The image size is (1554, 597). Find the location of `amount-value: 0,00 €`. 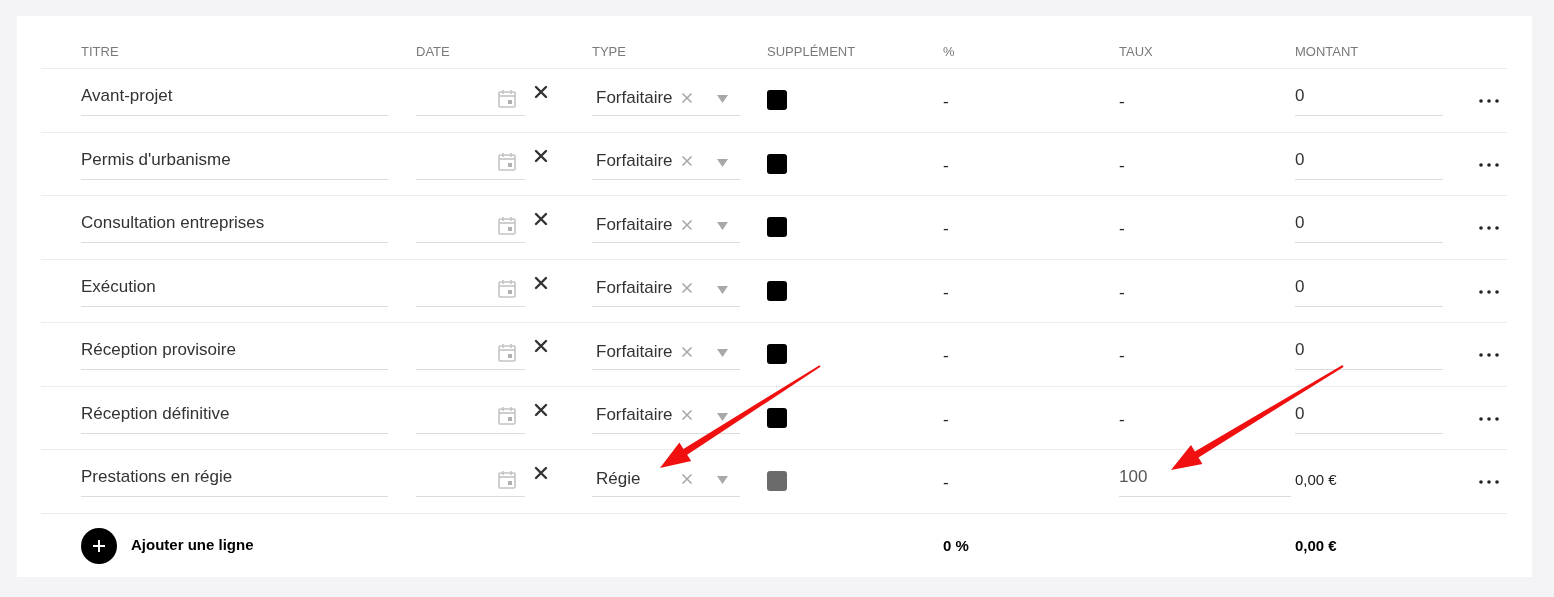

amount-value: 0,00 € is located at coordinates (1316, 480).